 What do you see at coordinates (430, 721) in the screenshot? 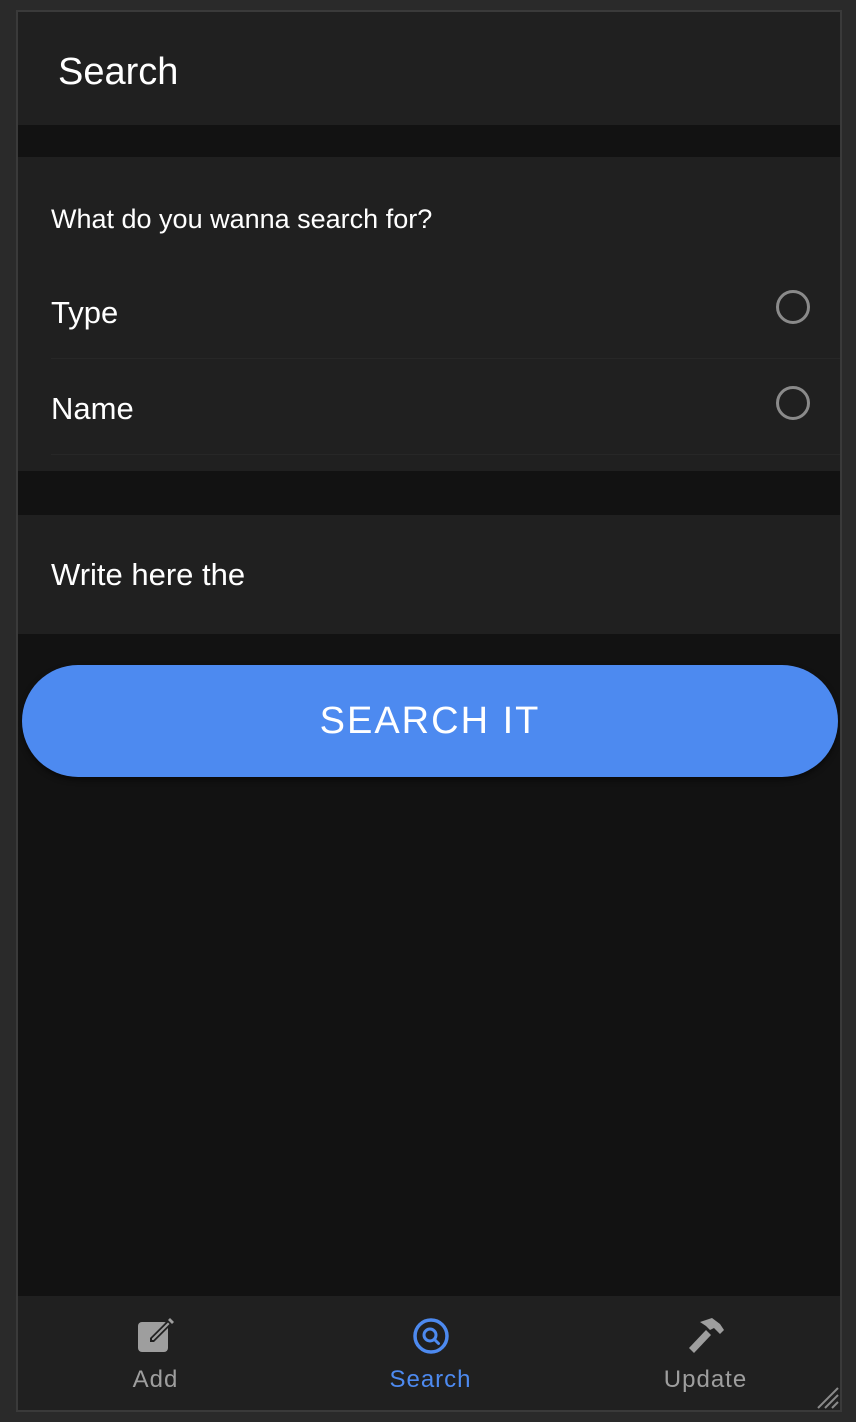
I see `search-it-button: SEARCH IT` at bounding box center [430, 721].